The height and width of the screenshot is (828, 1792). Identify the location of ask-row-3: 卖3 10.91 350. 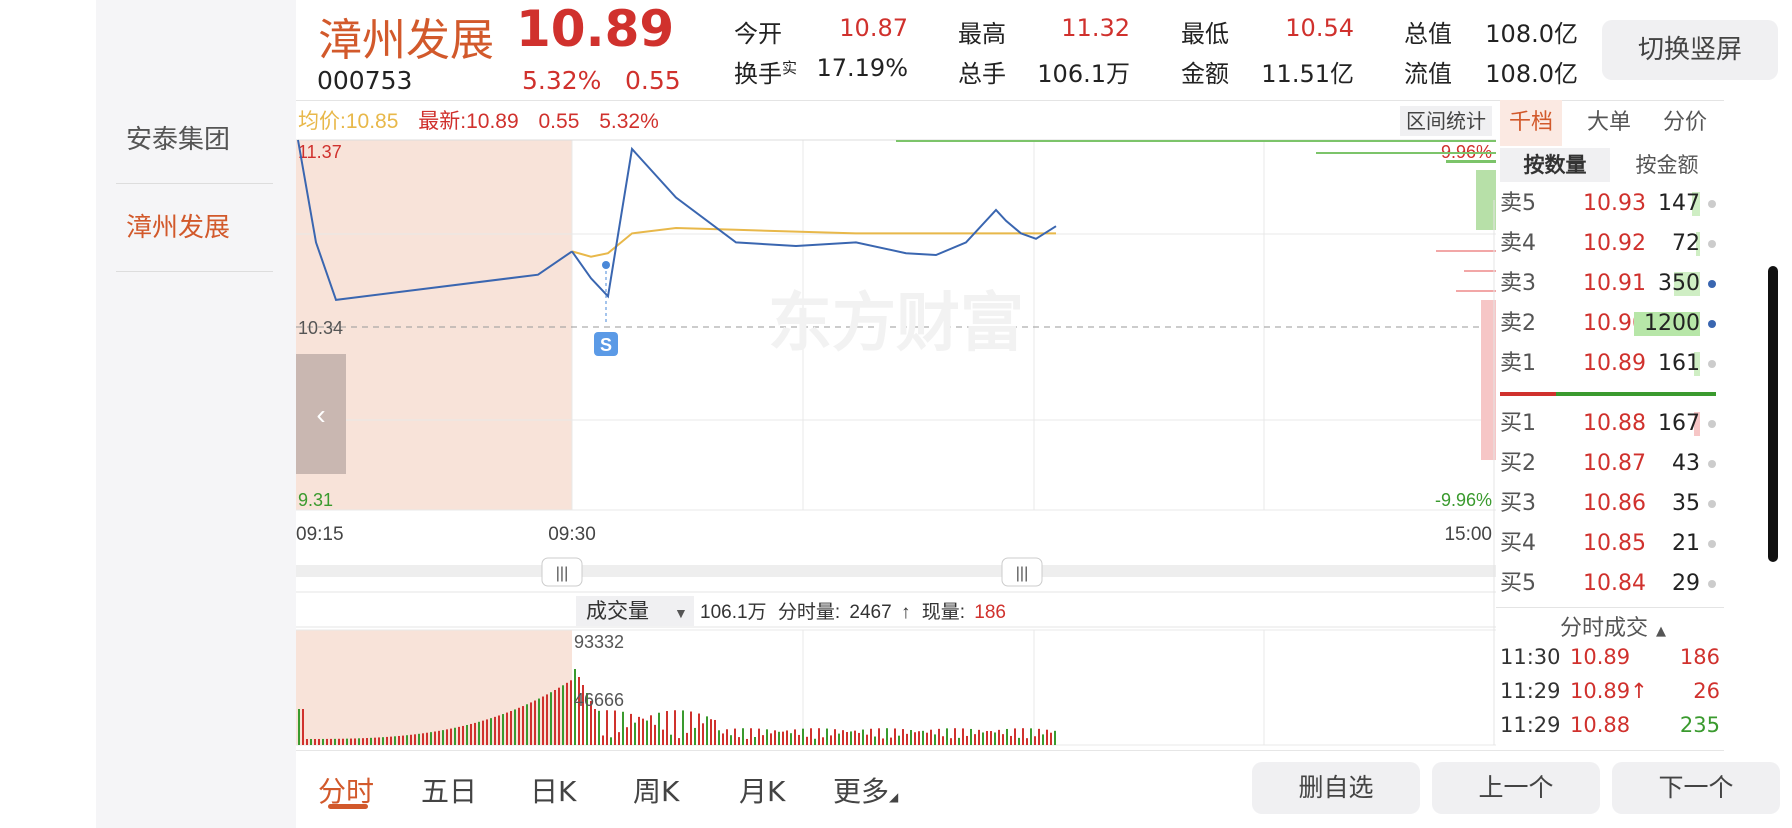
(1610, 284).